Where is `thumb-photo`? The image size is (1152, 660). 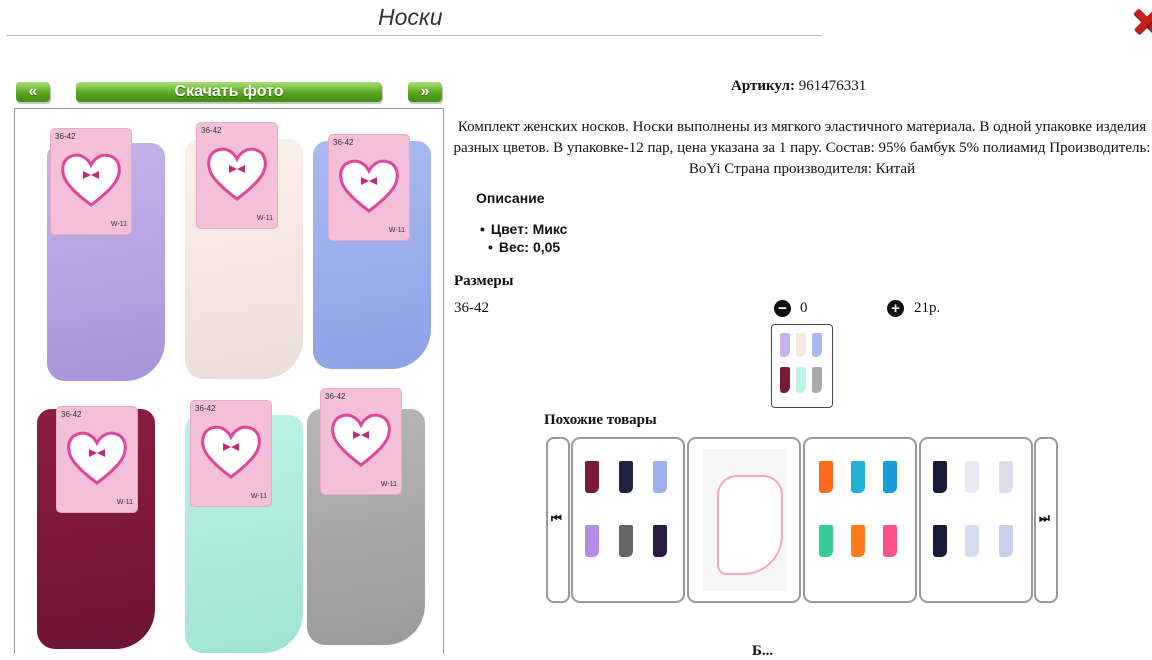
thumb-photo is located at coordinates (745, 520).